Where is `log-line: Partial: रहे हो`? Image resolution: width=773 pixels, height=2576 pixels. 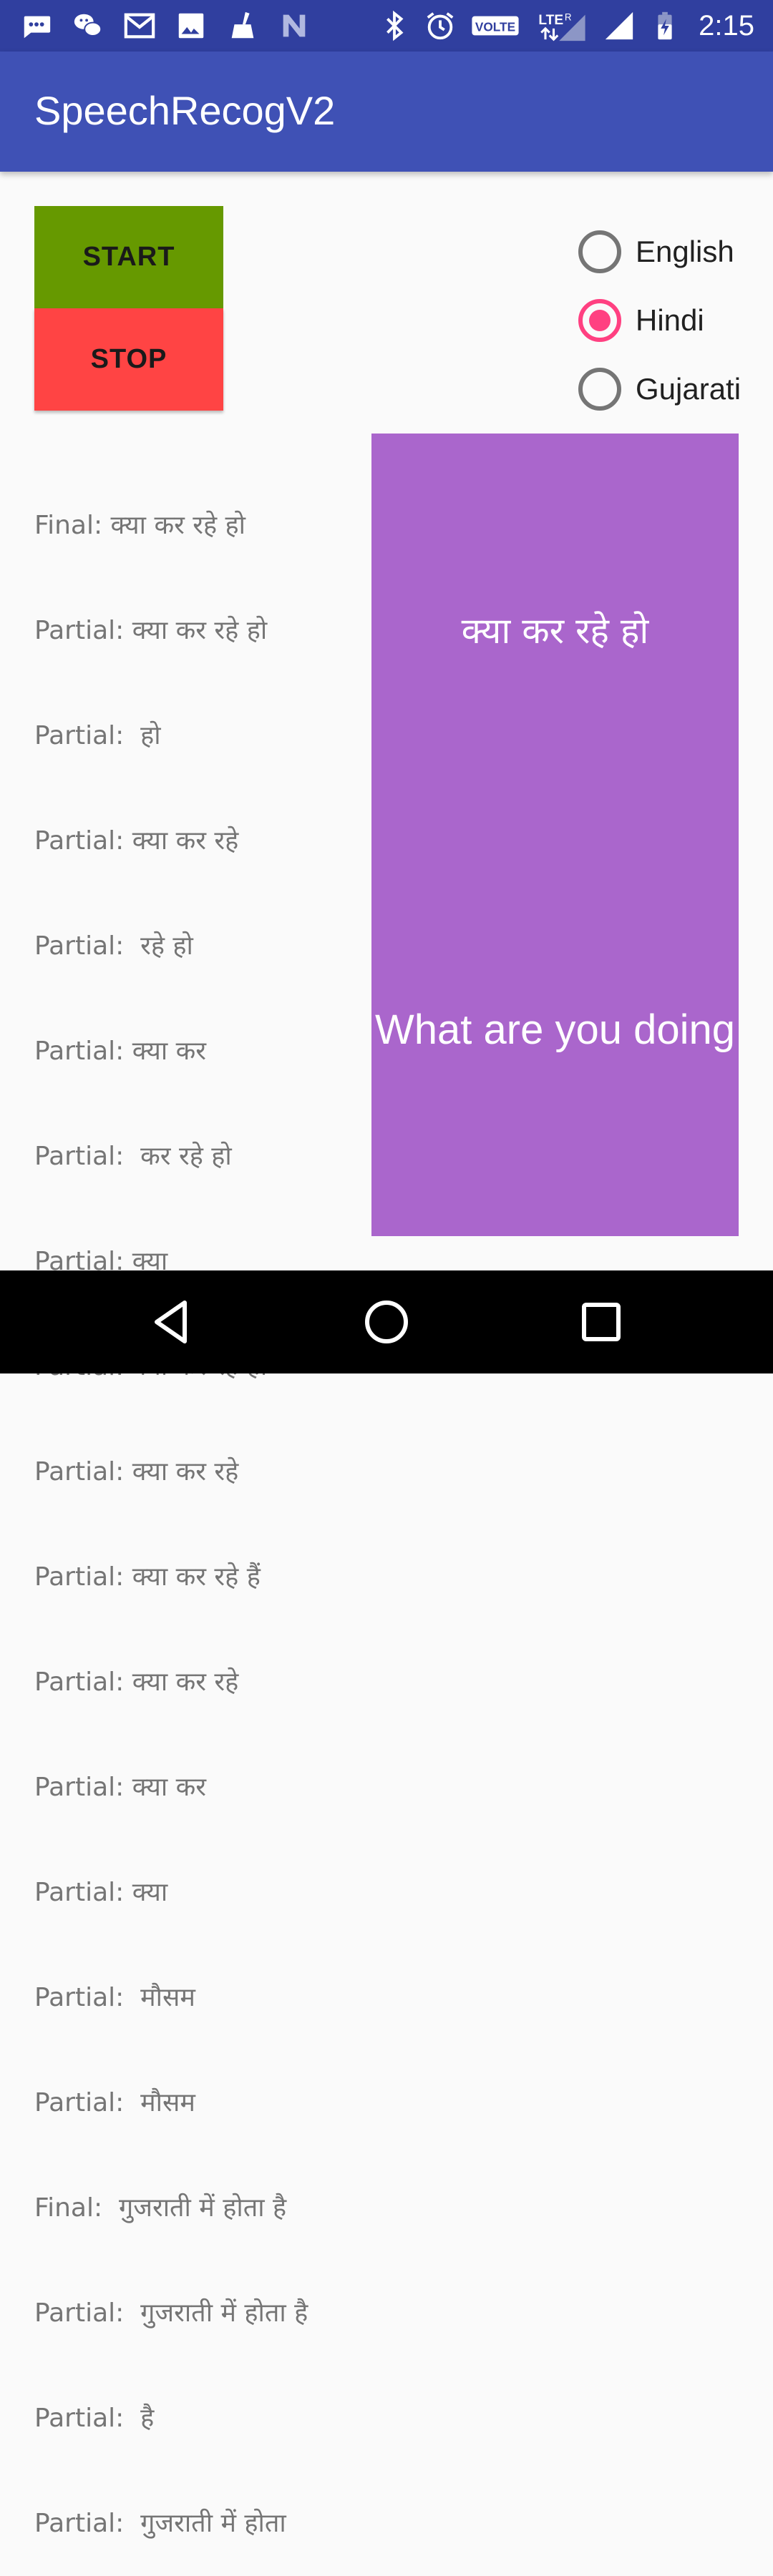
log-line: Partial: रहे हो is located at coordinates (113, 946).